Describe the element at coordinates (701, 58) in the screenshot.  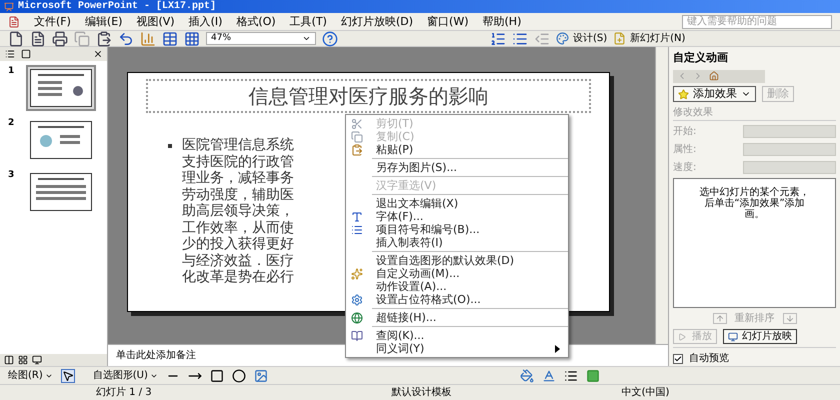
I see `task-pane-title: 自定义动画` at that location.